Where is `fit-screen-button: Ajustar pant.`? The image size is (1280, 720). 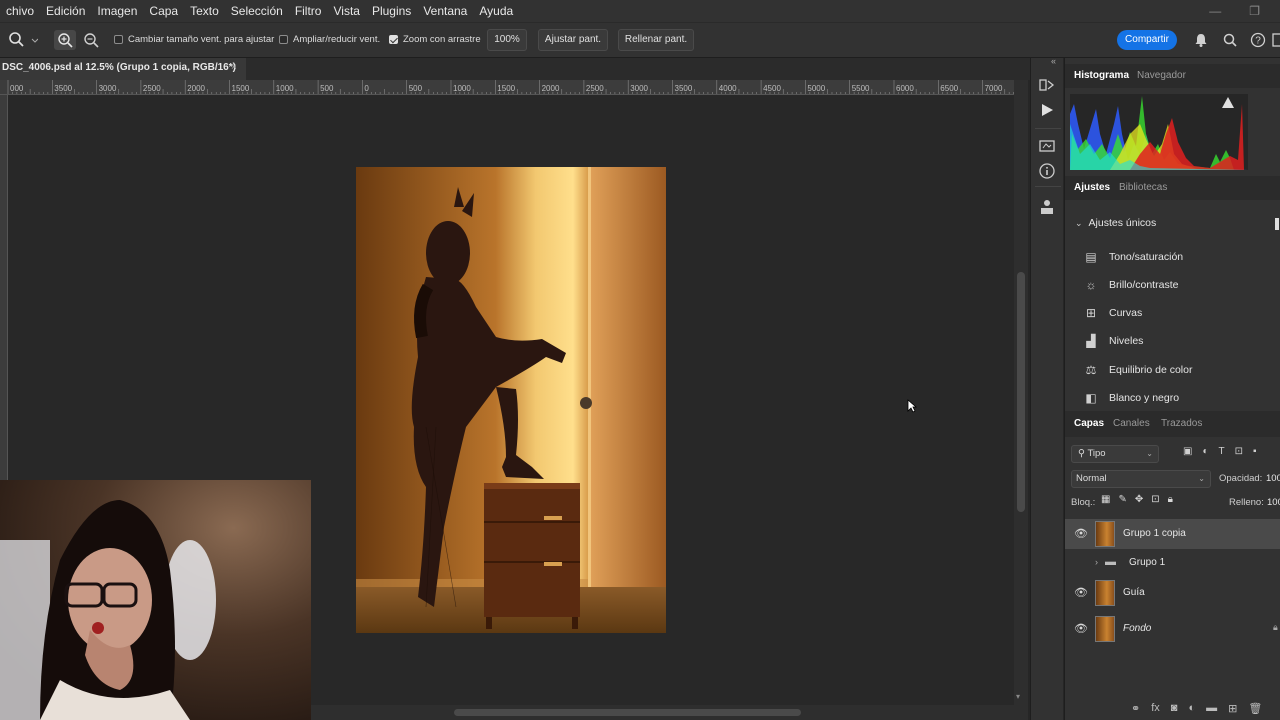 fit-screen-button: Ajustar pant. is located at coordinates (573, 40).